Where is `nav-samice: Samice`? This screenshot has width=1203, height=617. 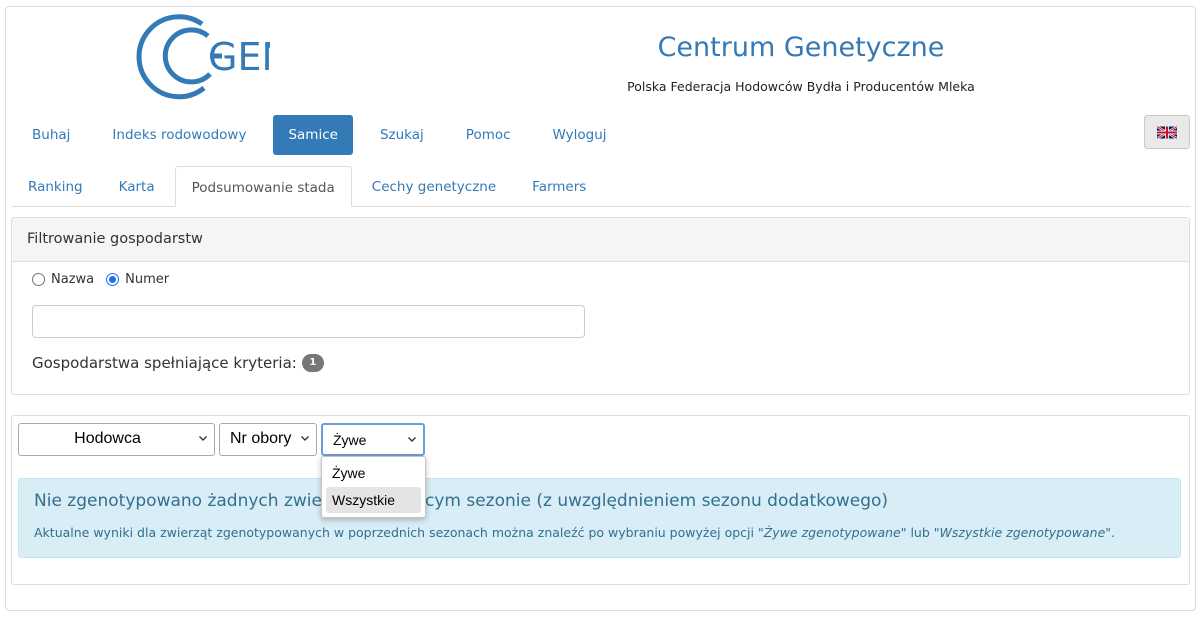 nav-samice: Samice is located at coordinates (313, 135).